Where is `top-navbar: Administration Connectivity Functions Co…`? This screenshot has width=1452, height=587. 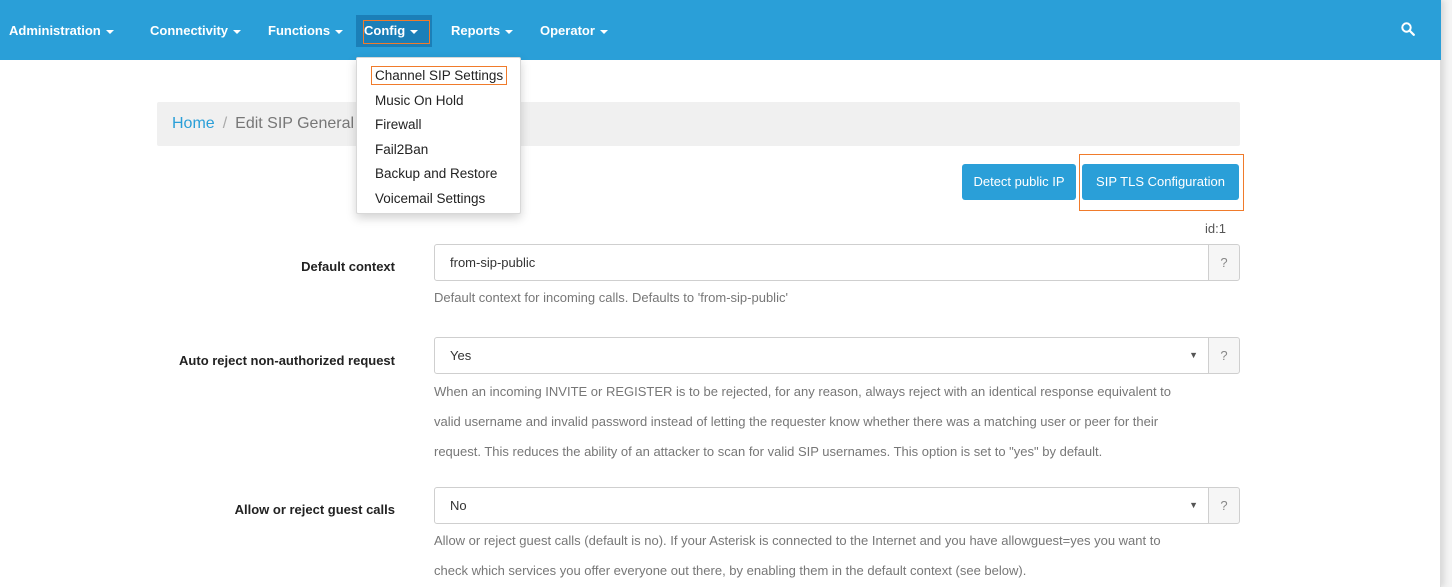
top-navbar: Administration Connectivity Functions Co… is located at coordinates (720, 30).